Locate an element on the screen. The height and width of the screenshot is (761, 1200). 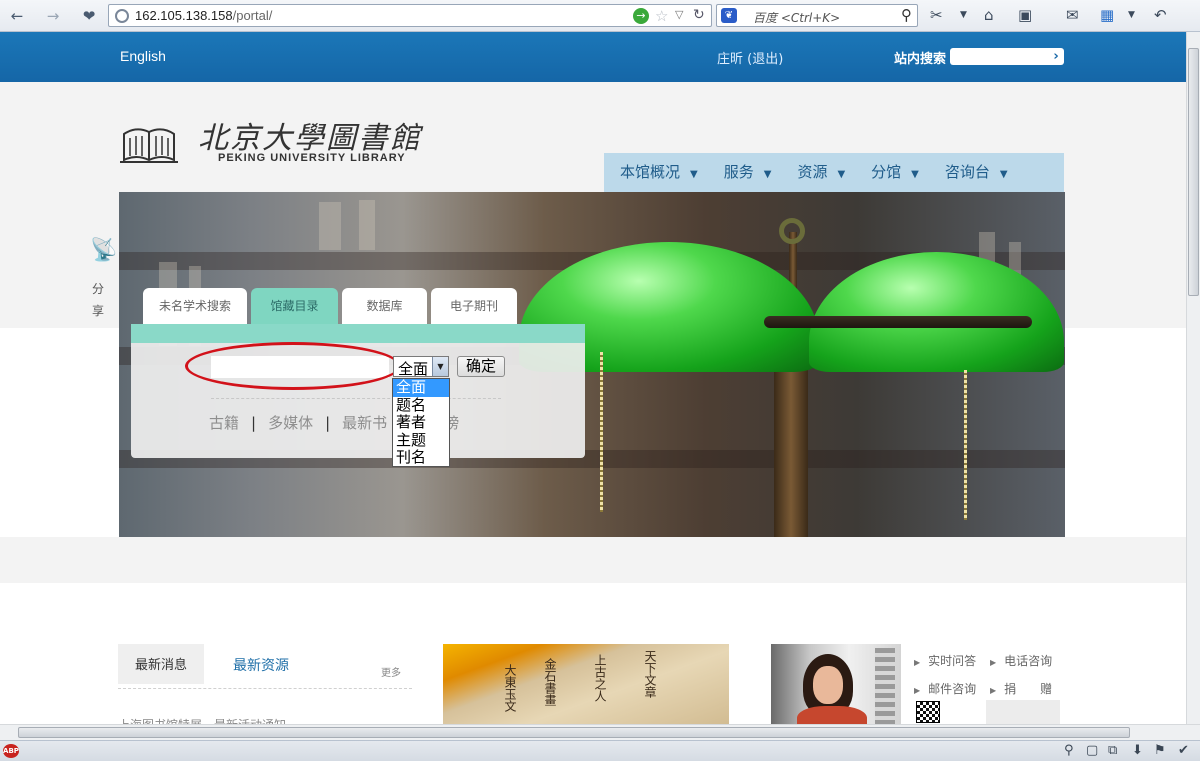
search-scope-dropdown: 全面 题名 著者 主题 刊名 is located at coordinates (421, 422).